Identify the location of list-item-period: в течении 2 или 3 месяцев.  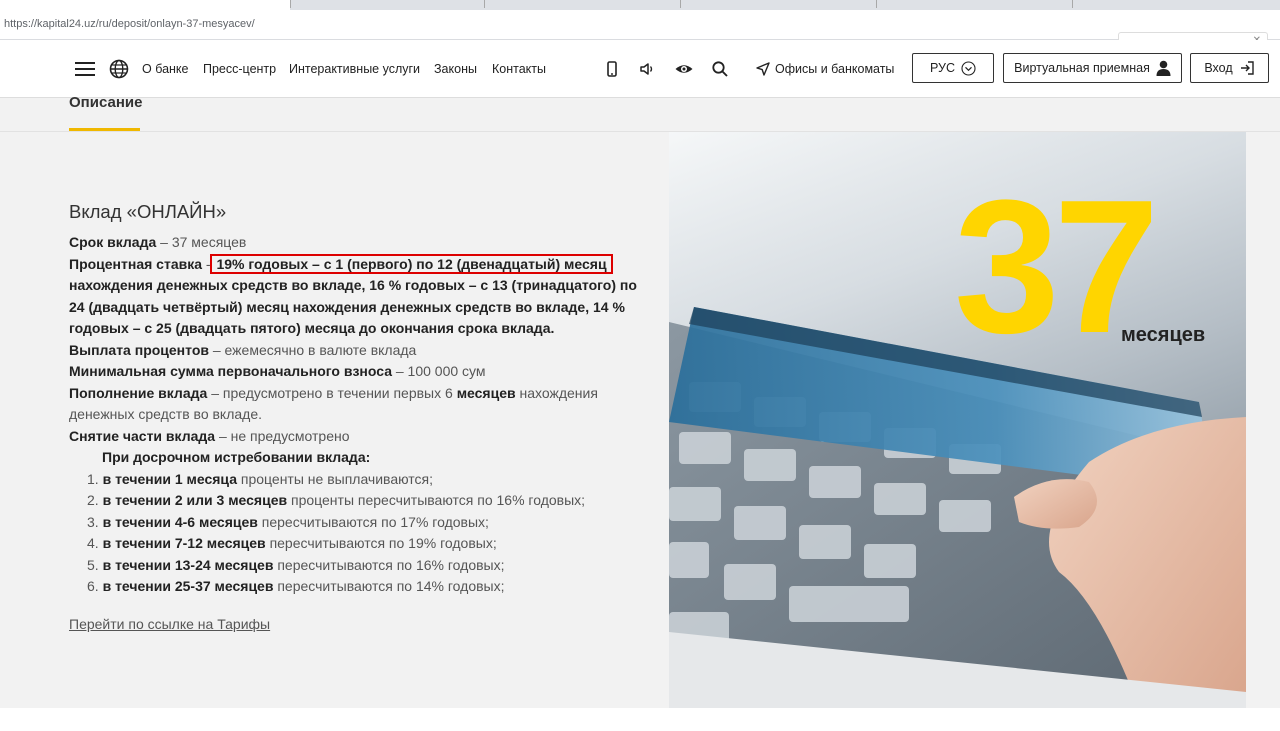
(195, 500).